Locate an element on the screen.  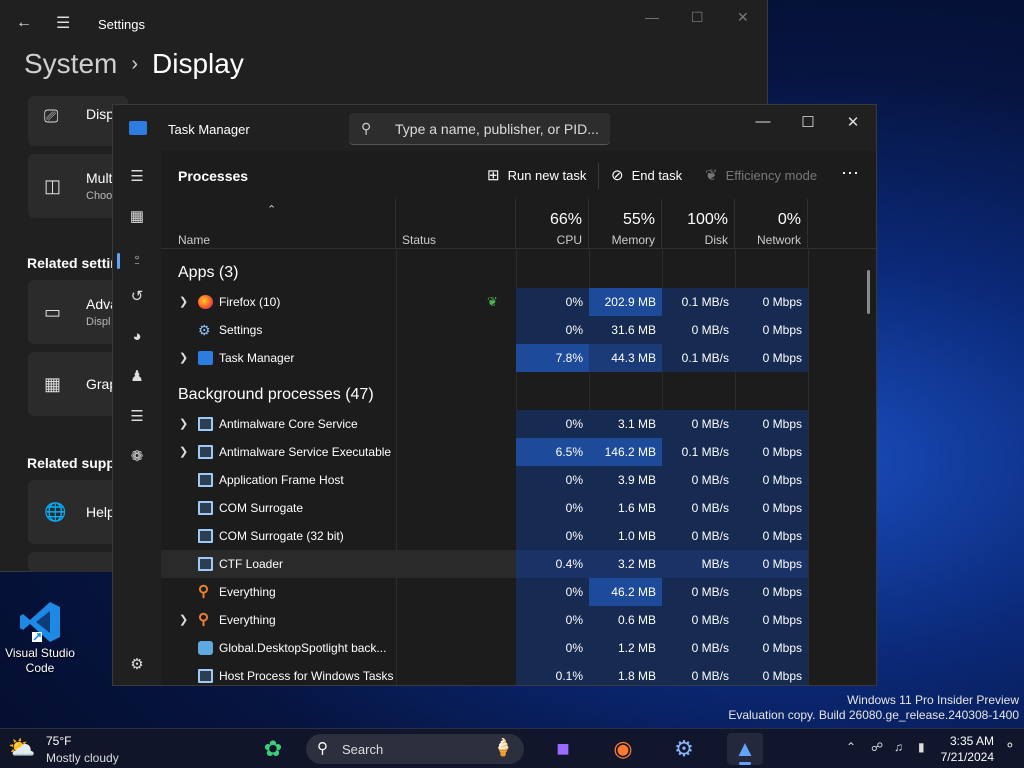
chevron-up-icon: ⌃ is located at coordinates (851, 747).